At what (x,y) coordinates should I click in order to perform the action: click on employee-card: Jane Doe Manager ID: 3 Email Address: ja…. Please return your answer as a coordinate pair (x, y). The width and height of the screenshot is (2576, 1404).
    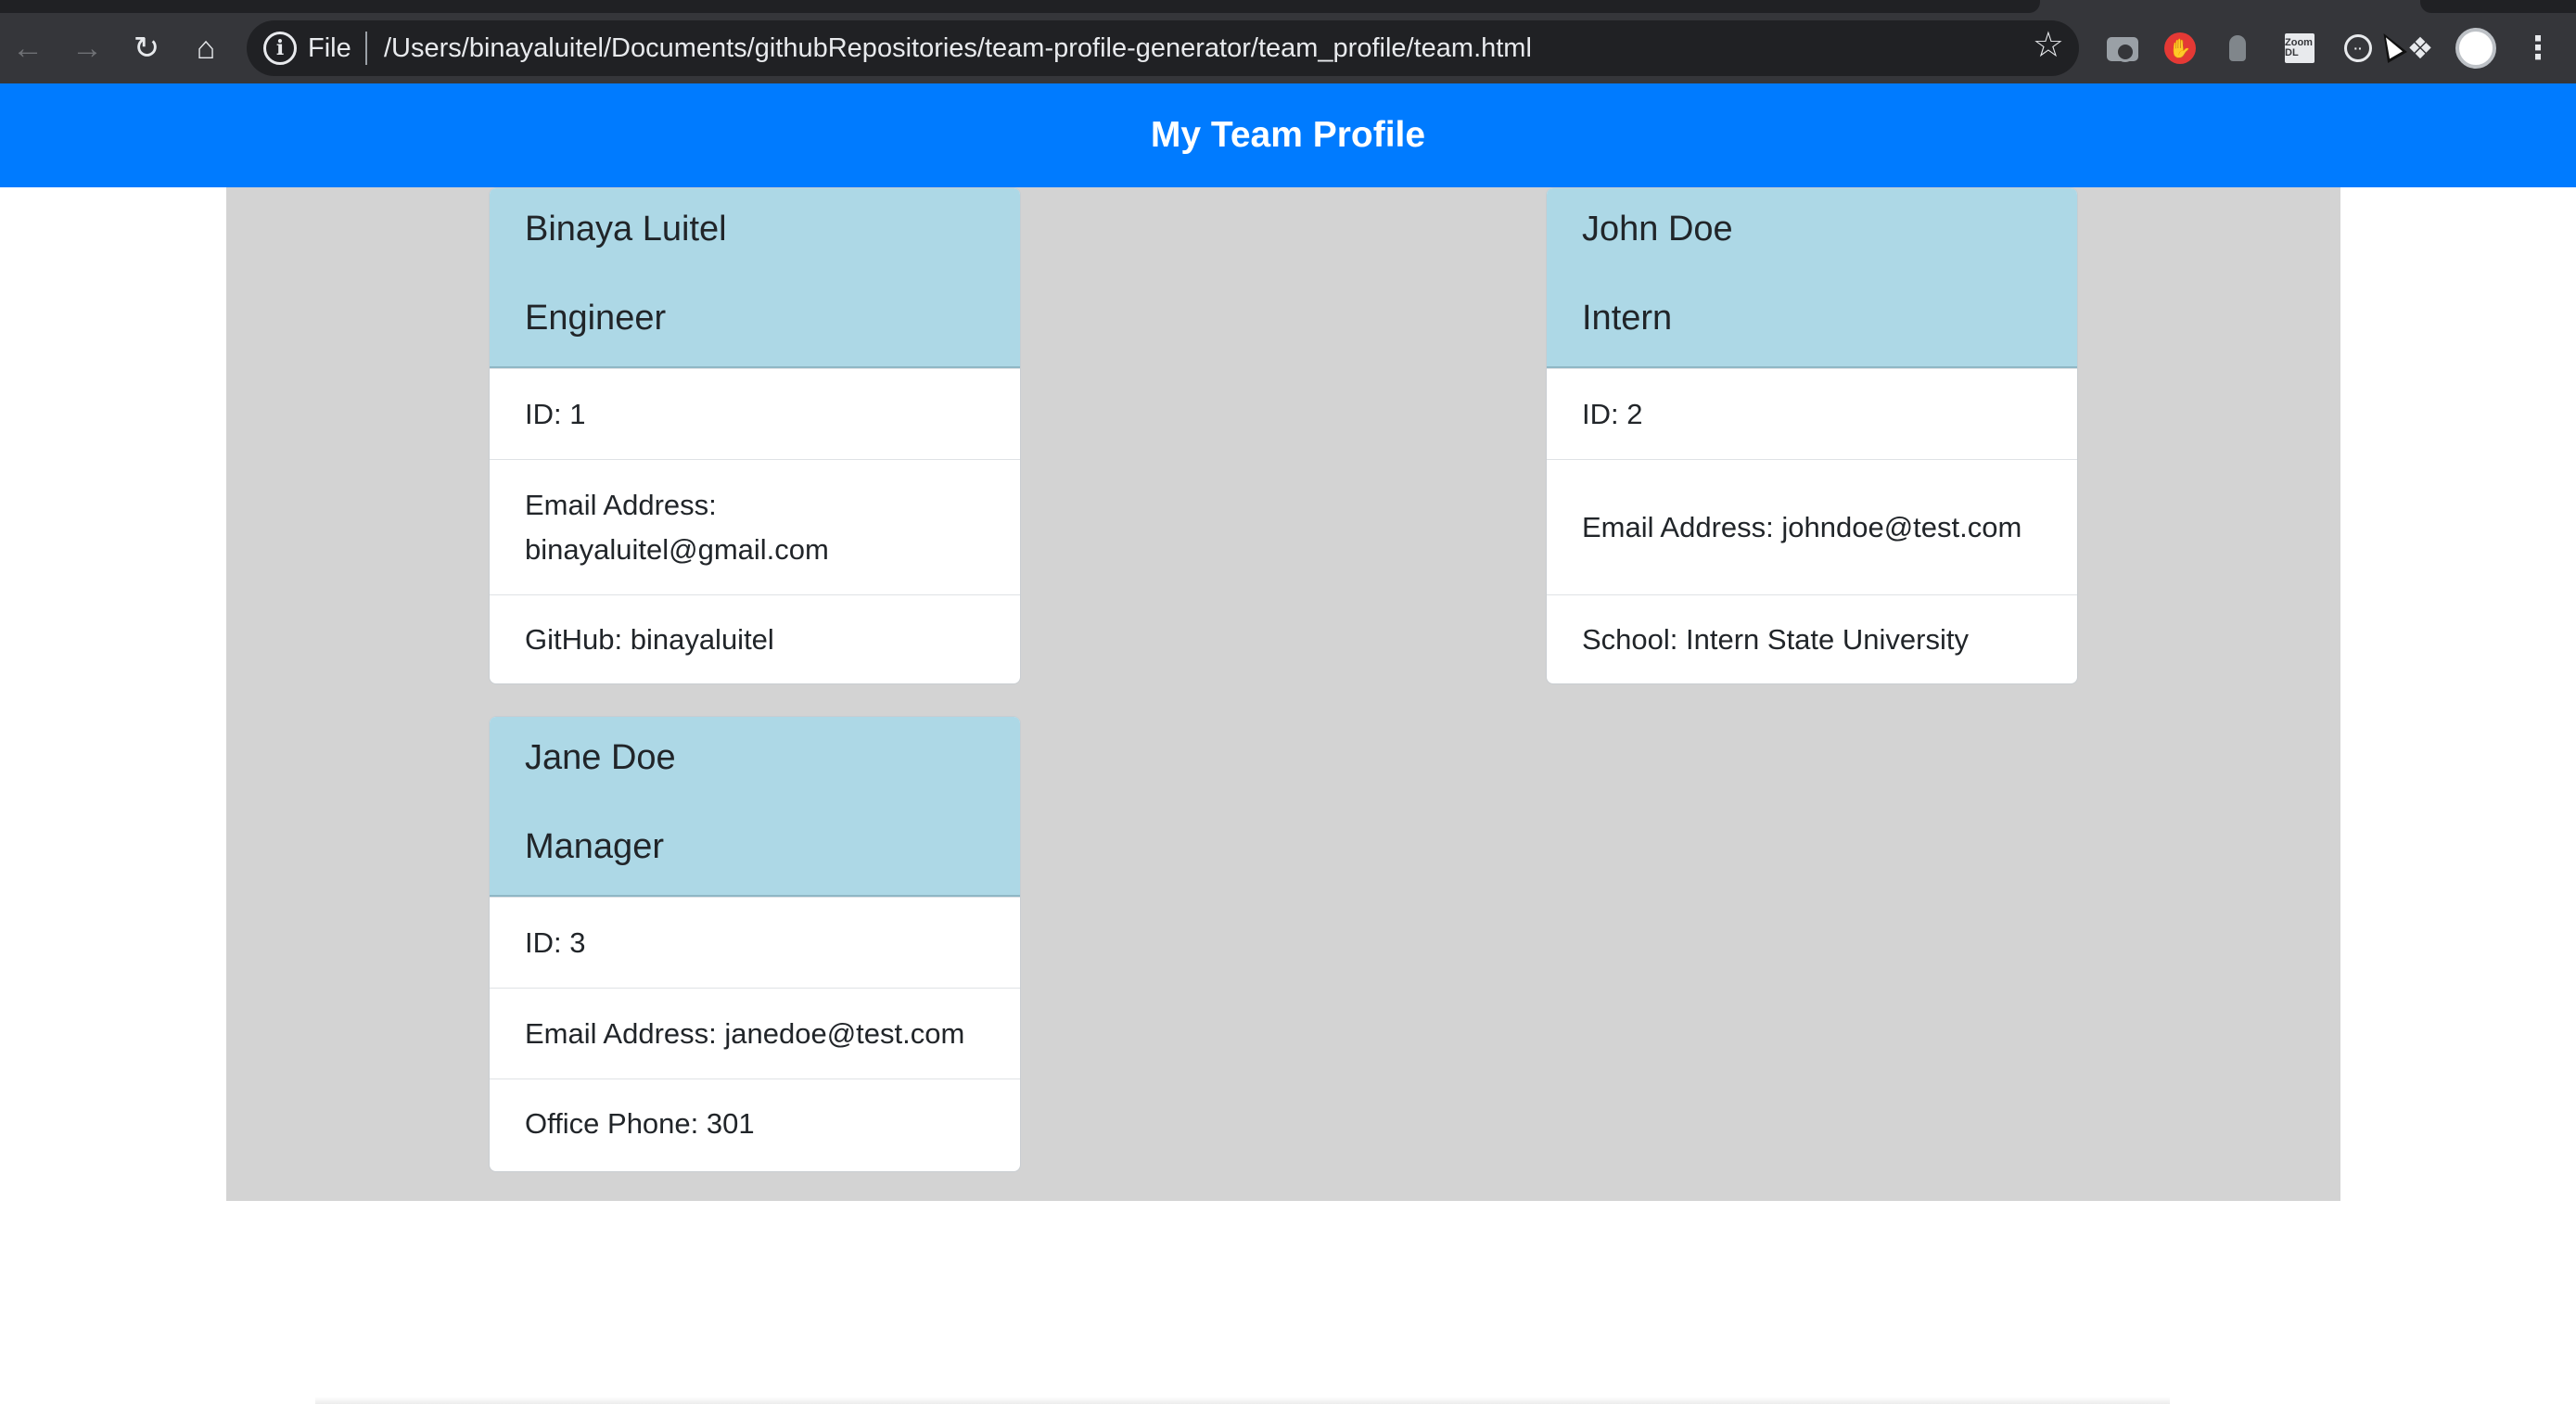
    Looking at the image, I should click on (755, 944).